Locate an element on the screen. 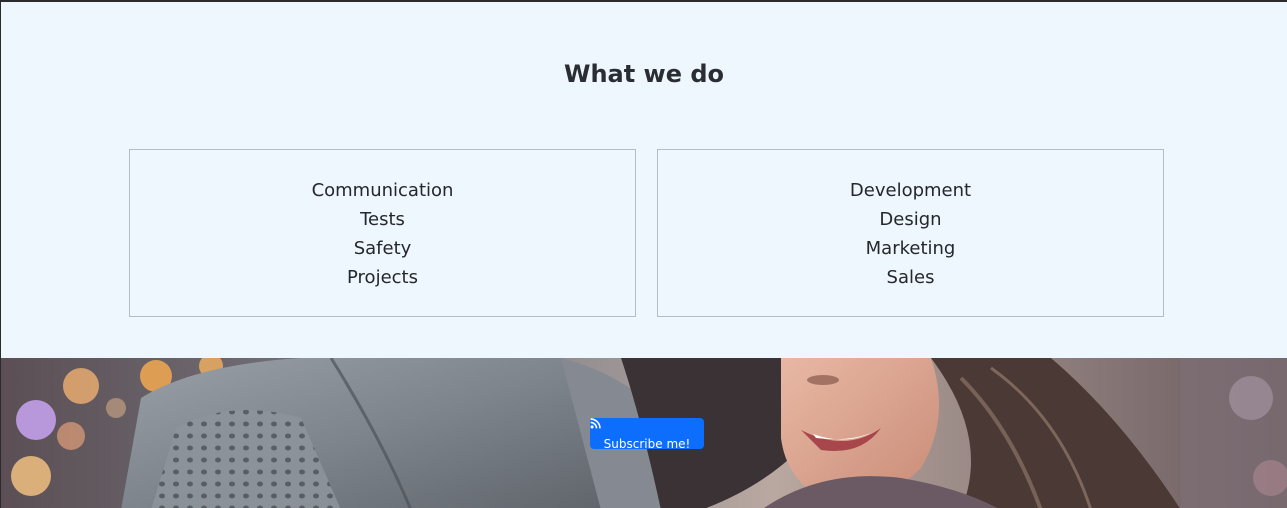 This screenshot has width=1287, height=508. service-item-design: Design is located at coordinates (910, 219).